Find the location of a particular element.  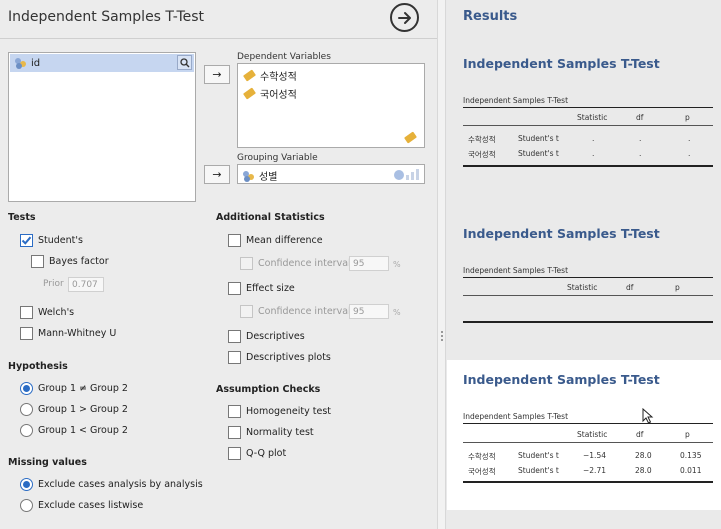

dependent-var-name: 국어성적 is located at coordinates (278, 95).